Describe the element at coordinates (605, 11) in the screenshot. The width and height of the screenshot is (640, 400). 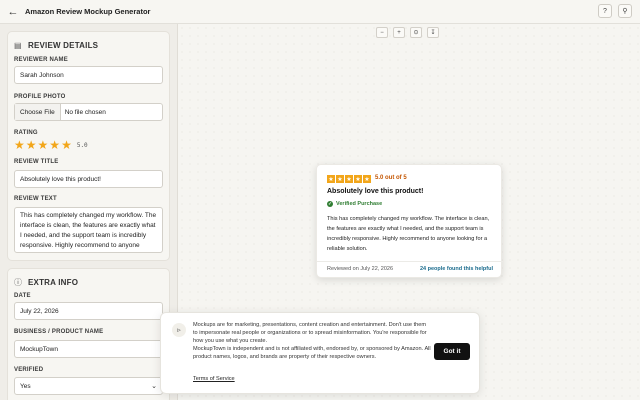
I see `help-icon: ?` at that location.